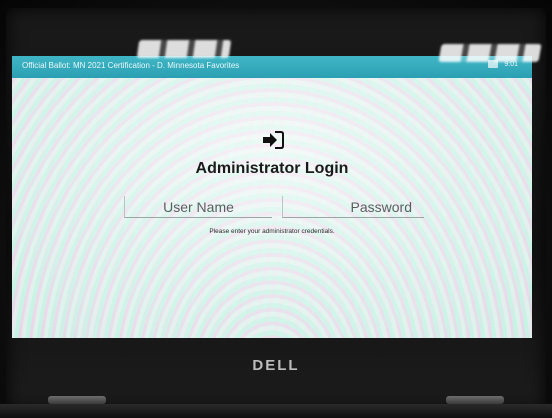  What do you see at coordinates (475, 400) in the screenshot?
I see `hinge-right` at bounding box center [475, 400].